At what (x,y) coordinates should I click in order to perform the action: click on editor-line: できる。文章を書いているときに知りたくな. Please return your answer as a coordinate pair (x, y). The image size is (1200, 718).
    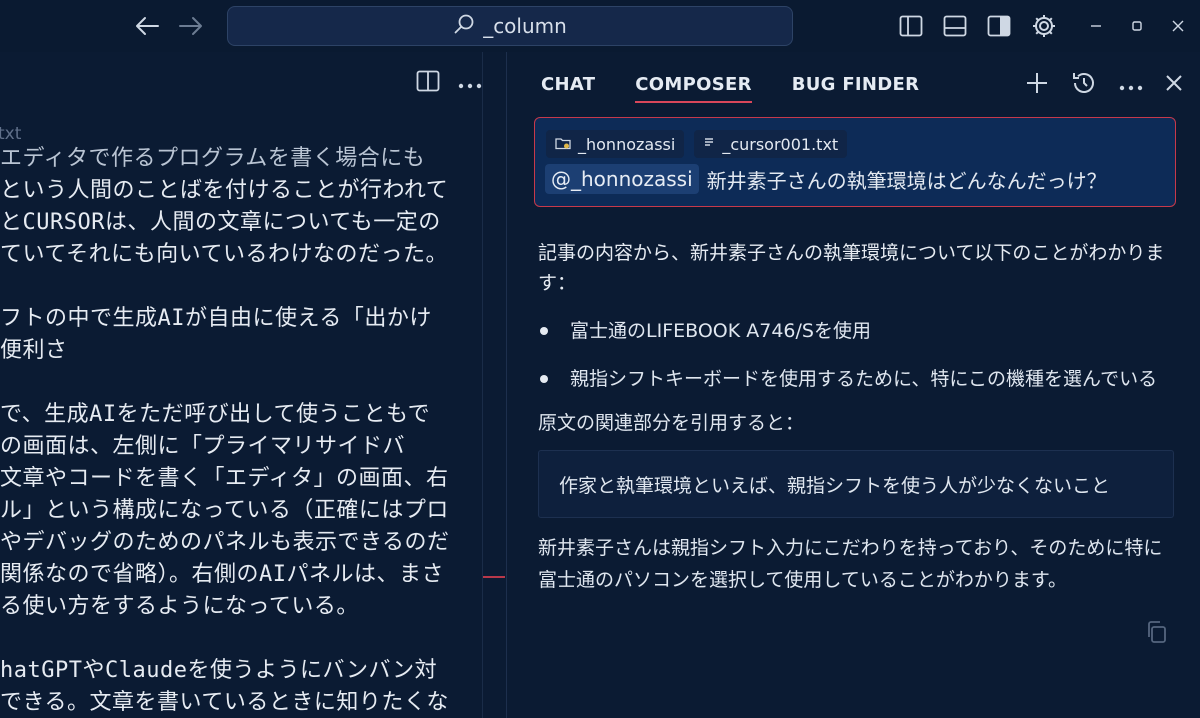
    Looking at the image, I should click on (224, 702).